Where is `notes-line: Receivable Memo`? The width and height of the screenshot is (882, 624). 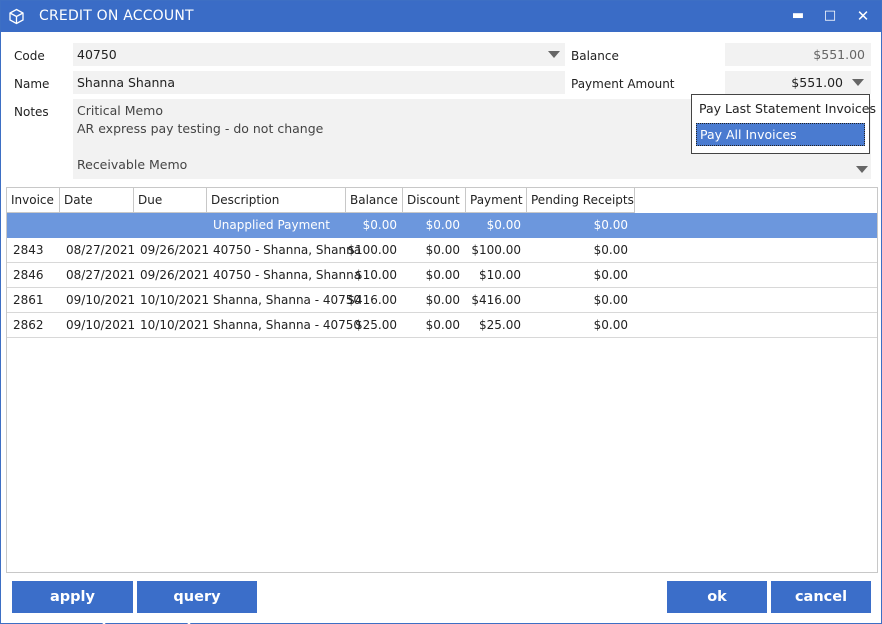 notes-line: Receivable Memo is located at coordinates (132, 164).